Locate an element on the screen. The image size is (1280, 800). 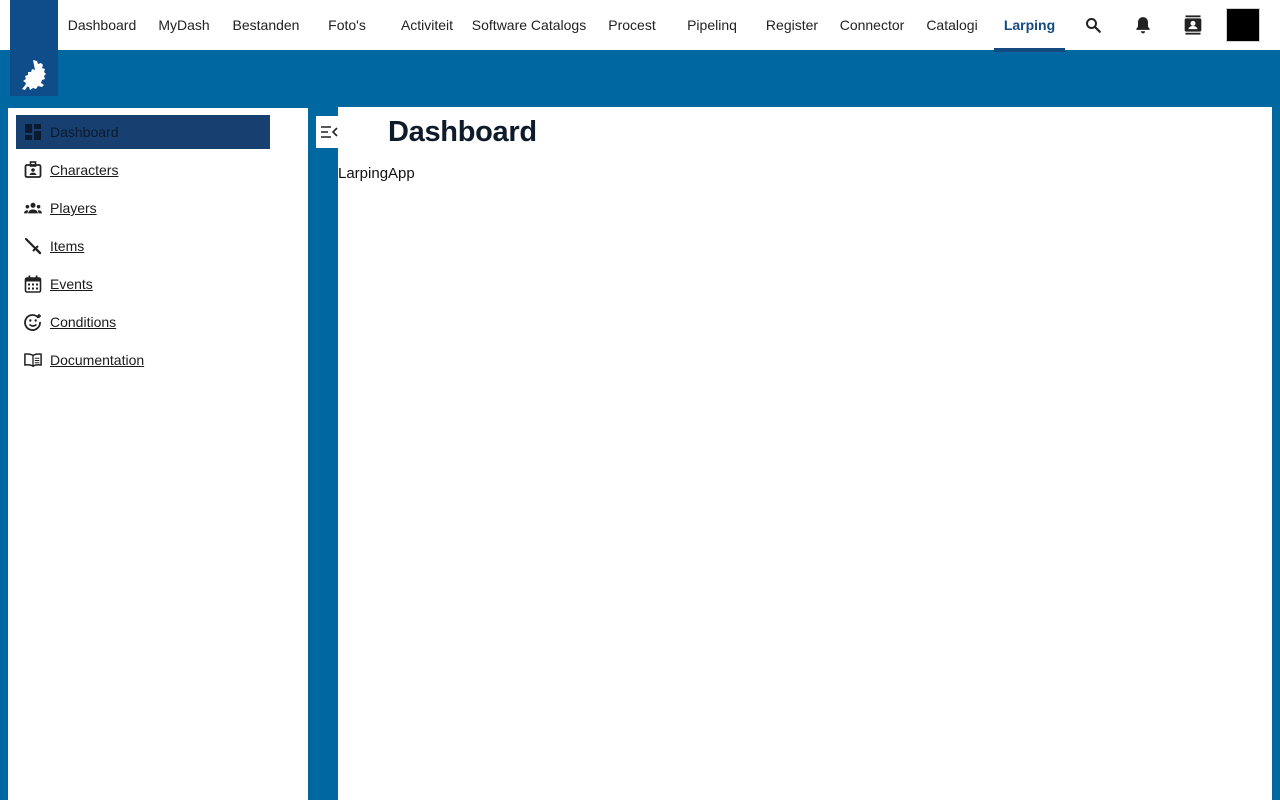
sidebar-item-events: Events is located at coordinates (143, 284).